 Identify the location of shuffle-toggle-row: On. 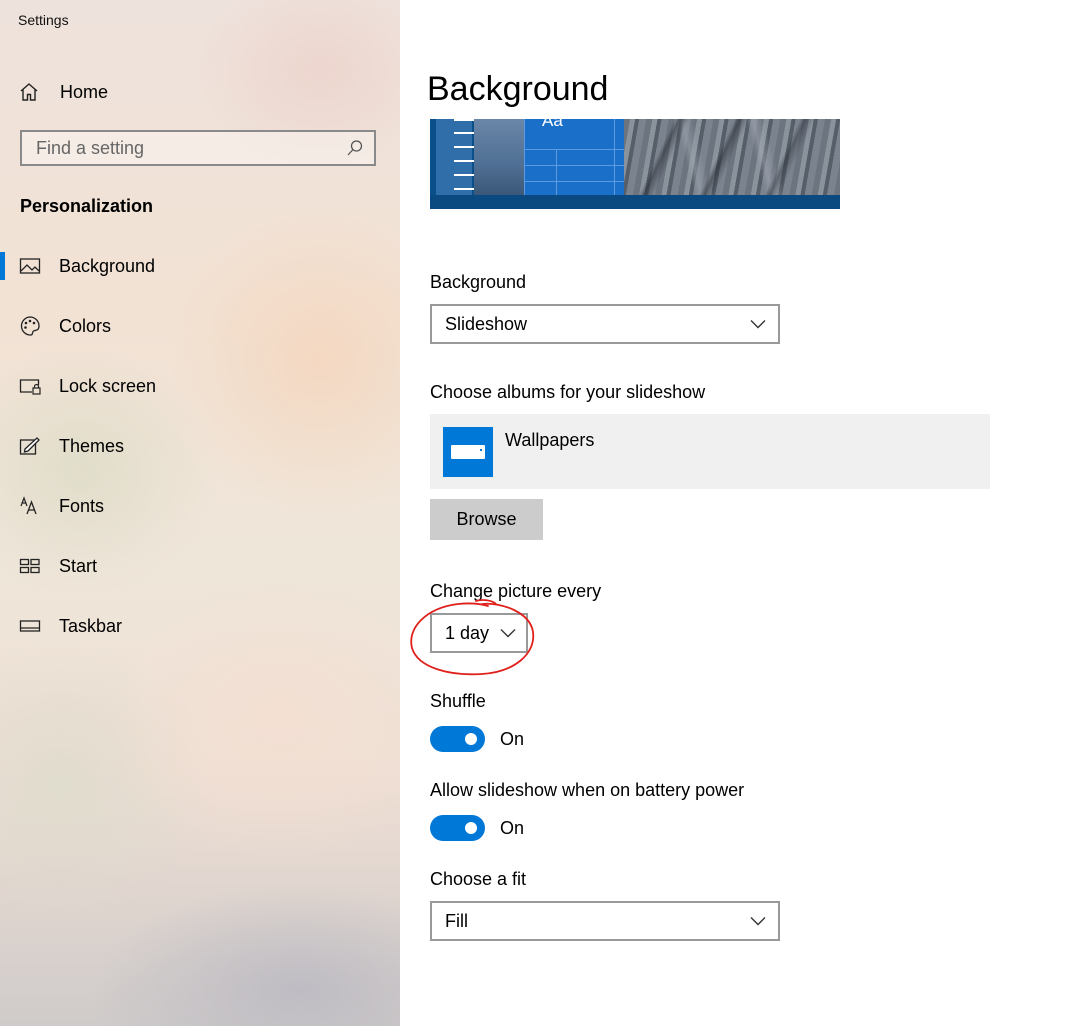
(477, 739).